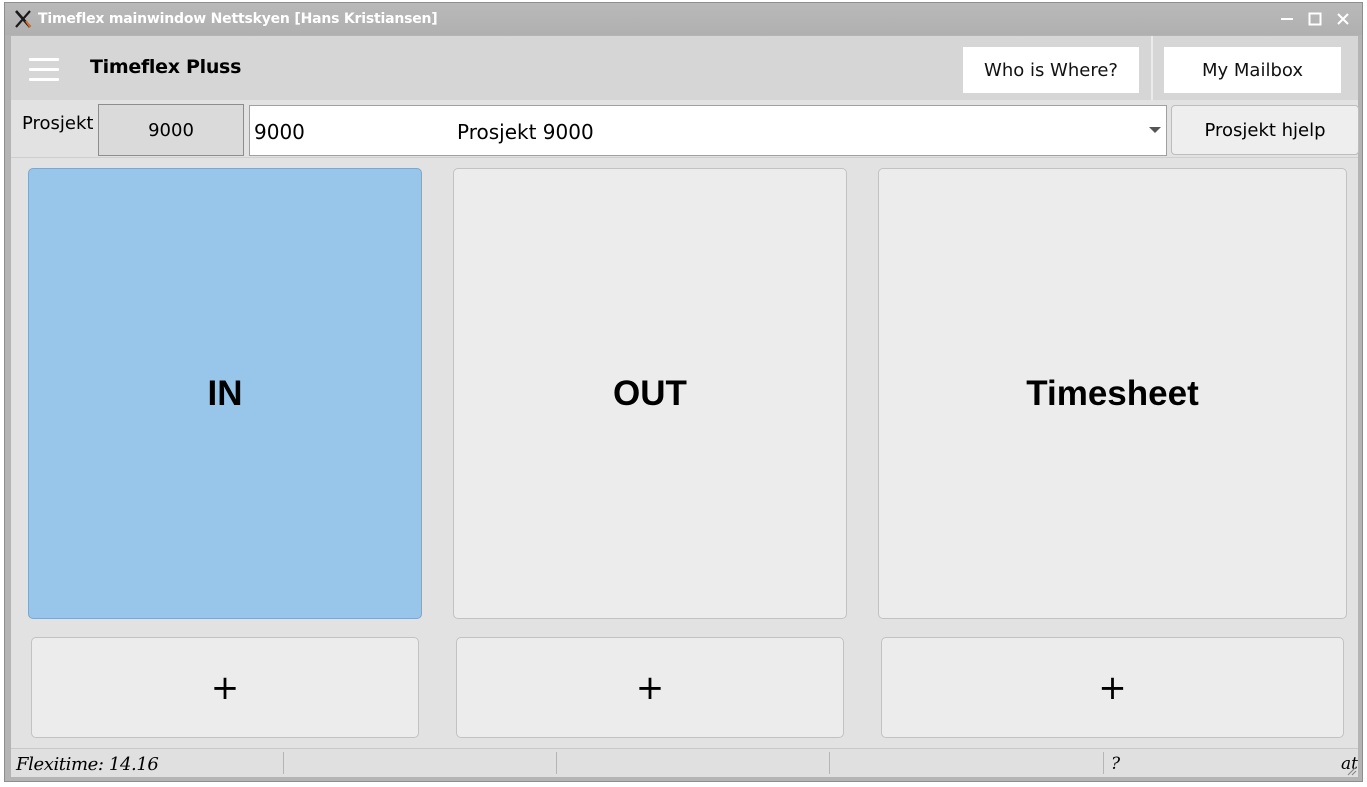  Describe the element at coordinates (166, 67) in the screenshot. I see `app-name: Timeflex Pluss` at that location.